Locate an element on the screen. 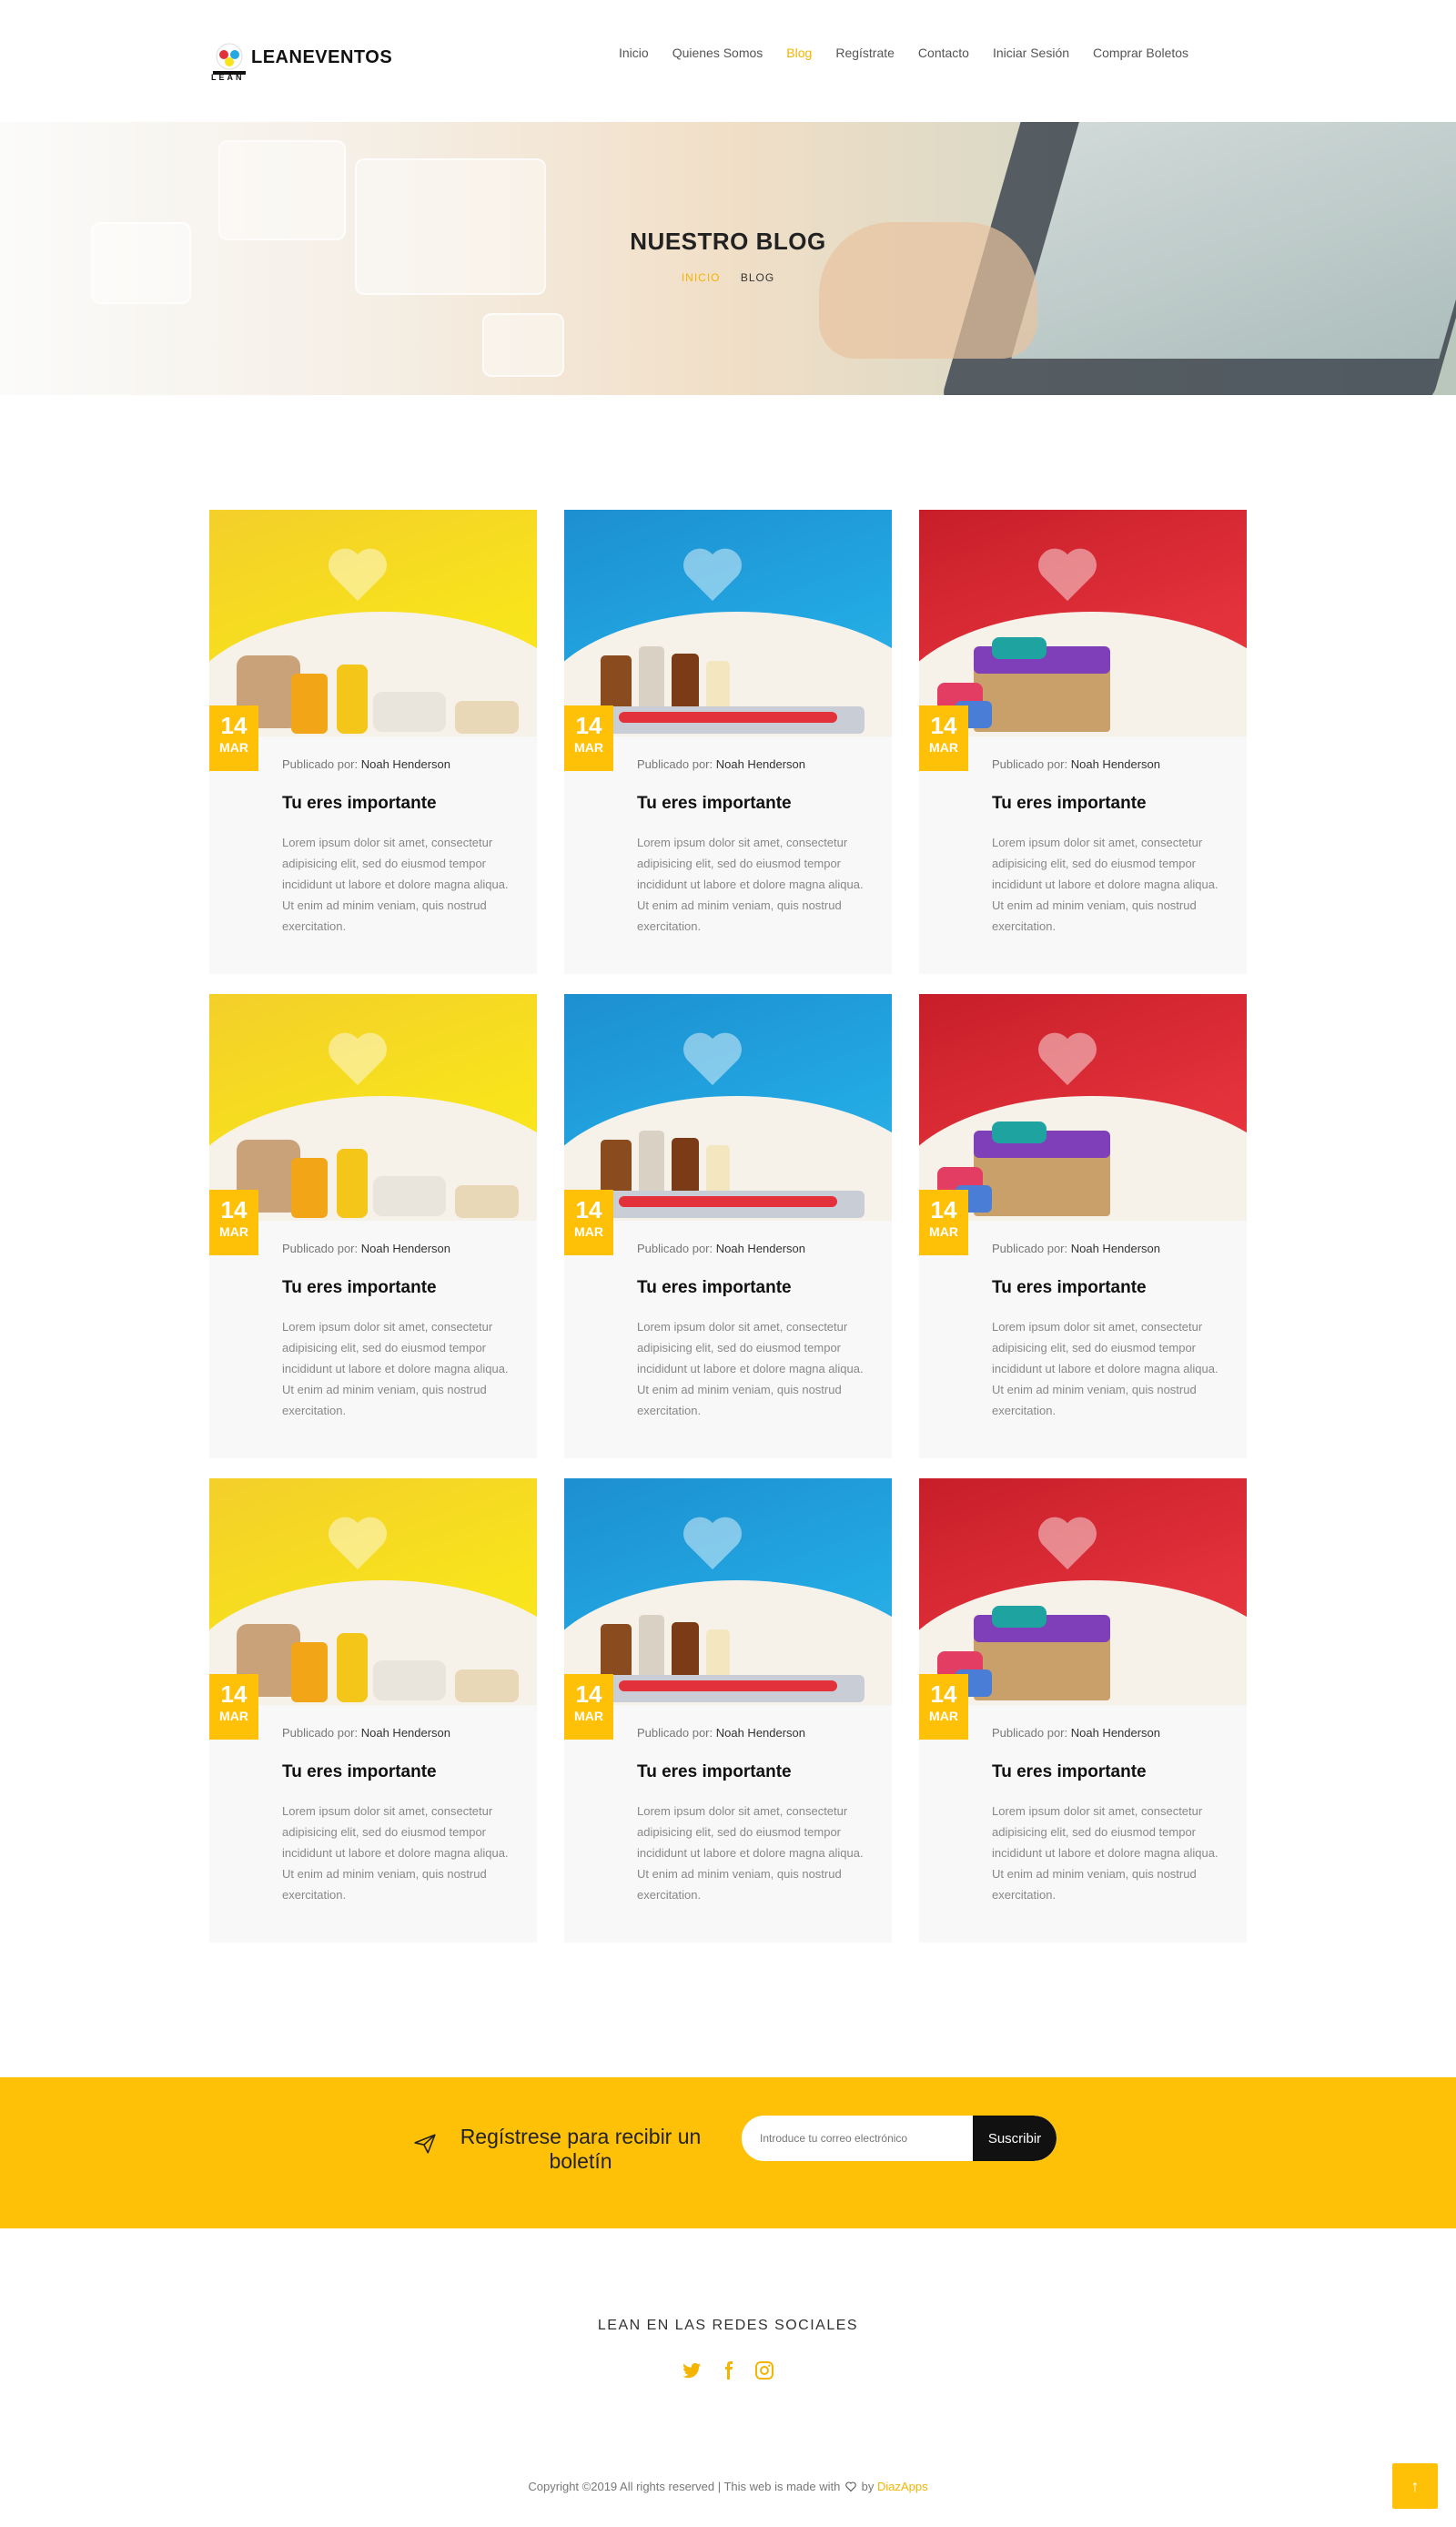 This screenshot has height=2527, width=1456. instagram-icon is located at coordinates (764, 2370).